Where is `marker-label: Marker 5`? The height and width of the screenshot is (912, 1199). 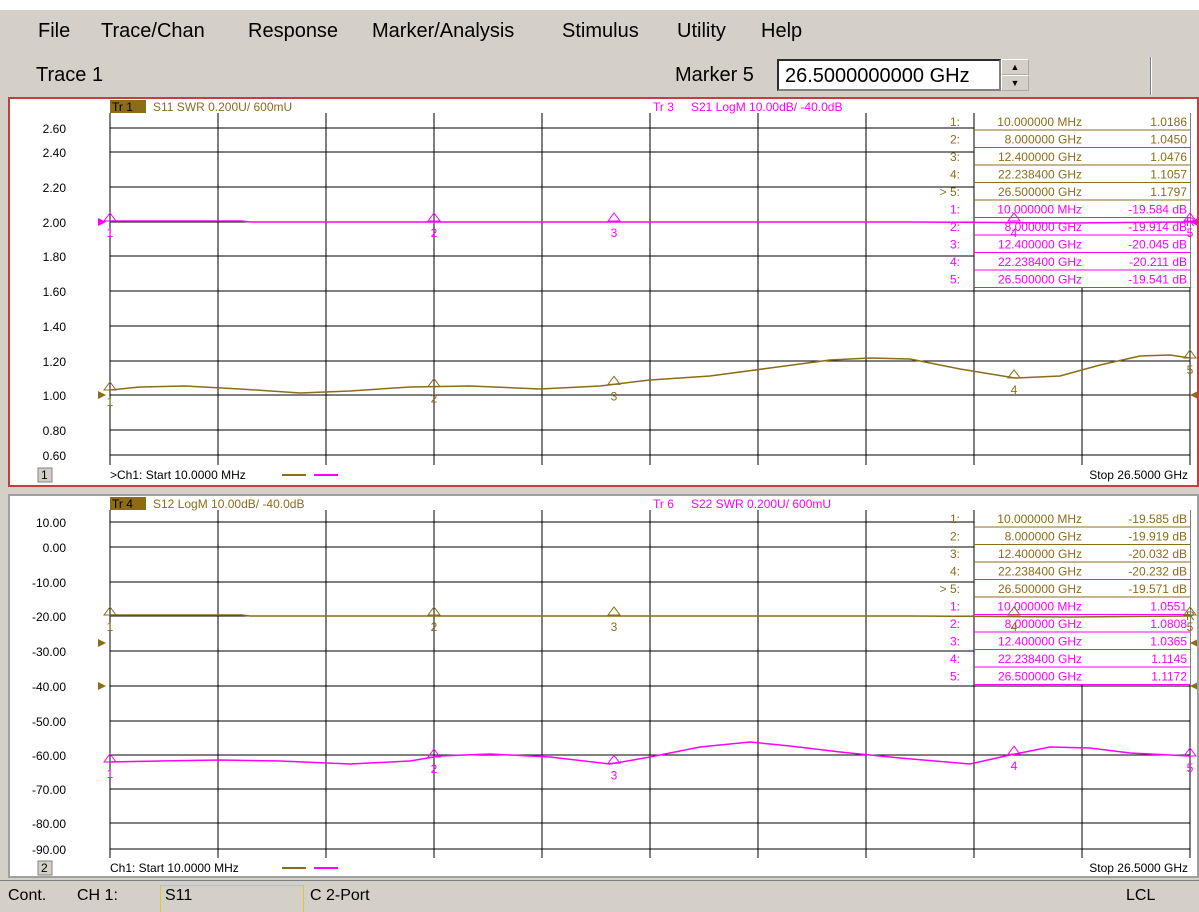 marker-label: Marker 5 is located at coordinates (714, 75).